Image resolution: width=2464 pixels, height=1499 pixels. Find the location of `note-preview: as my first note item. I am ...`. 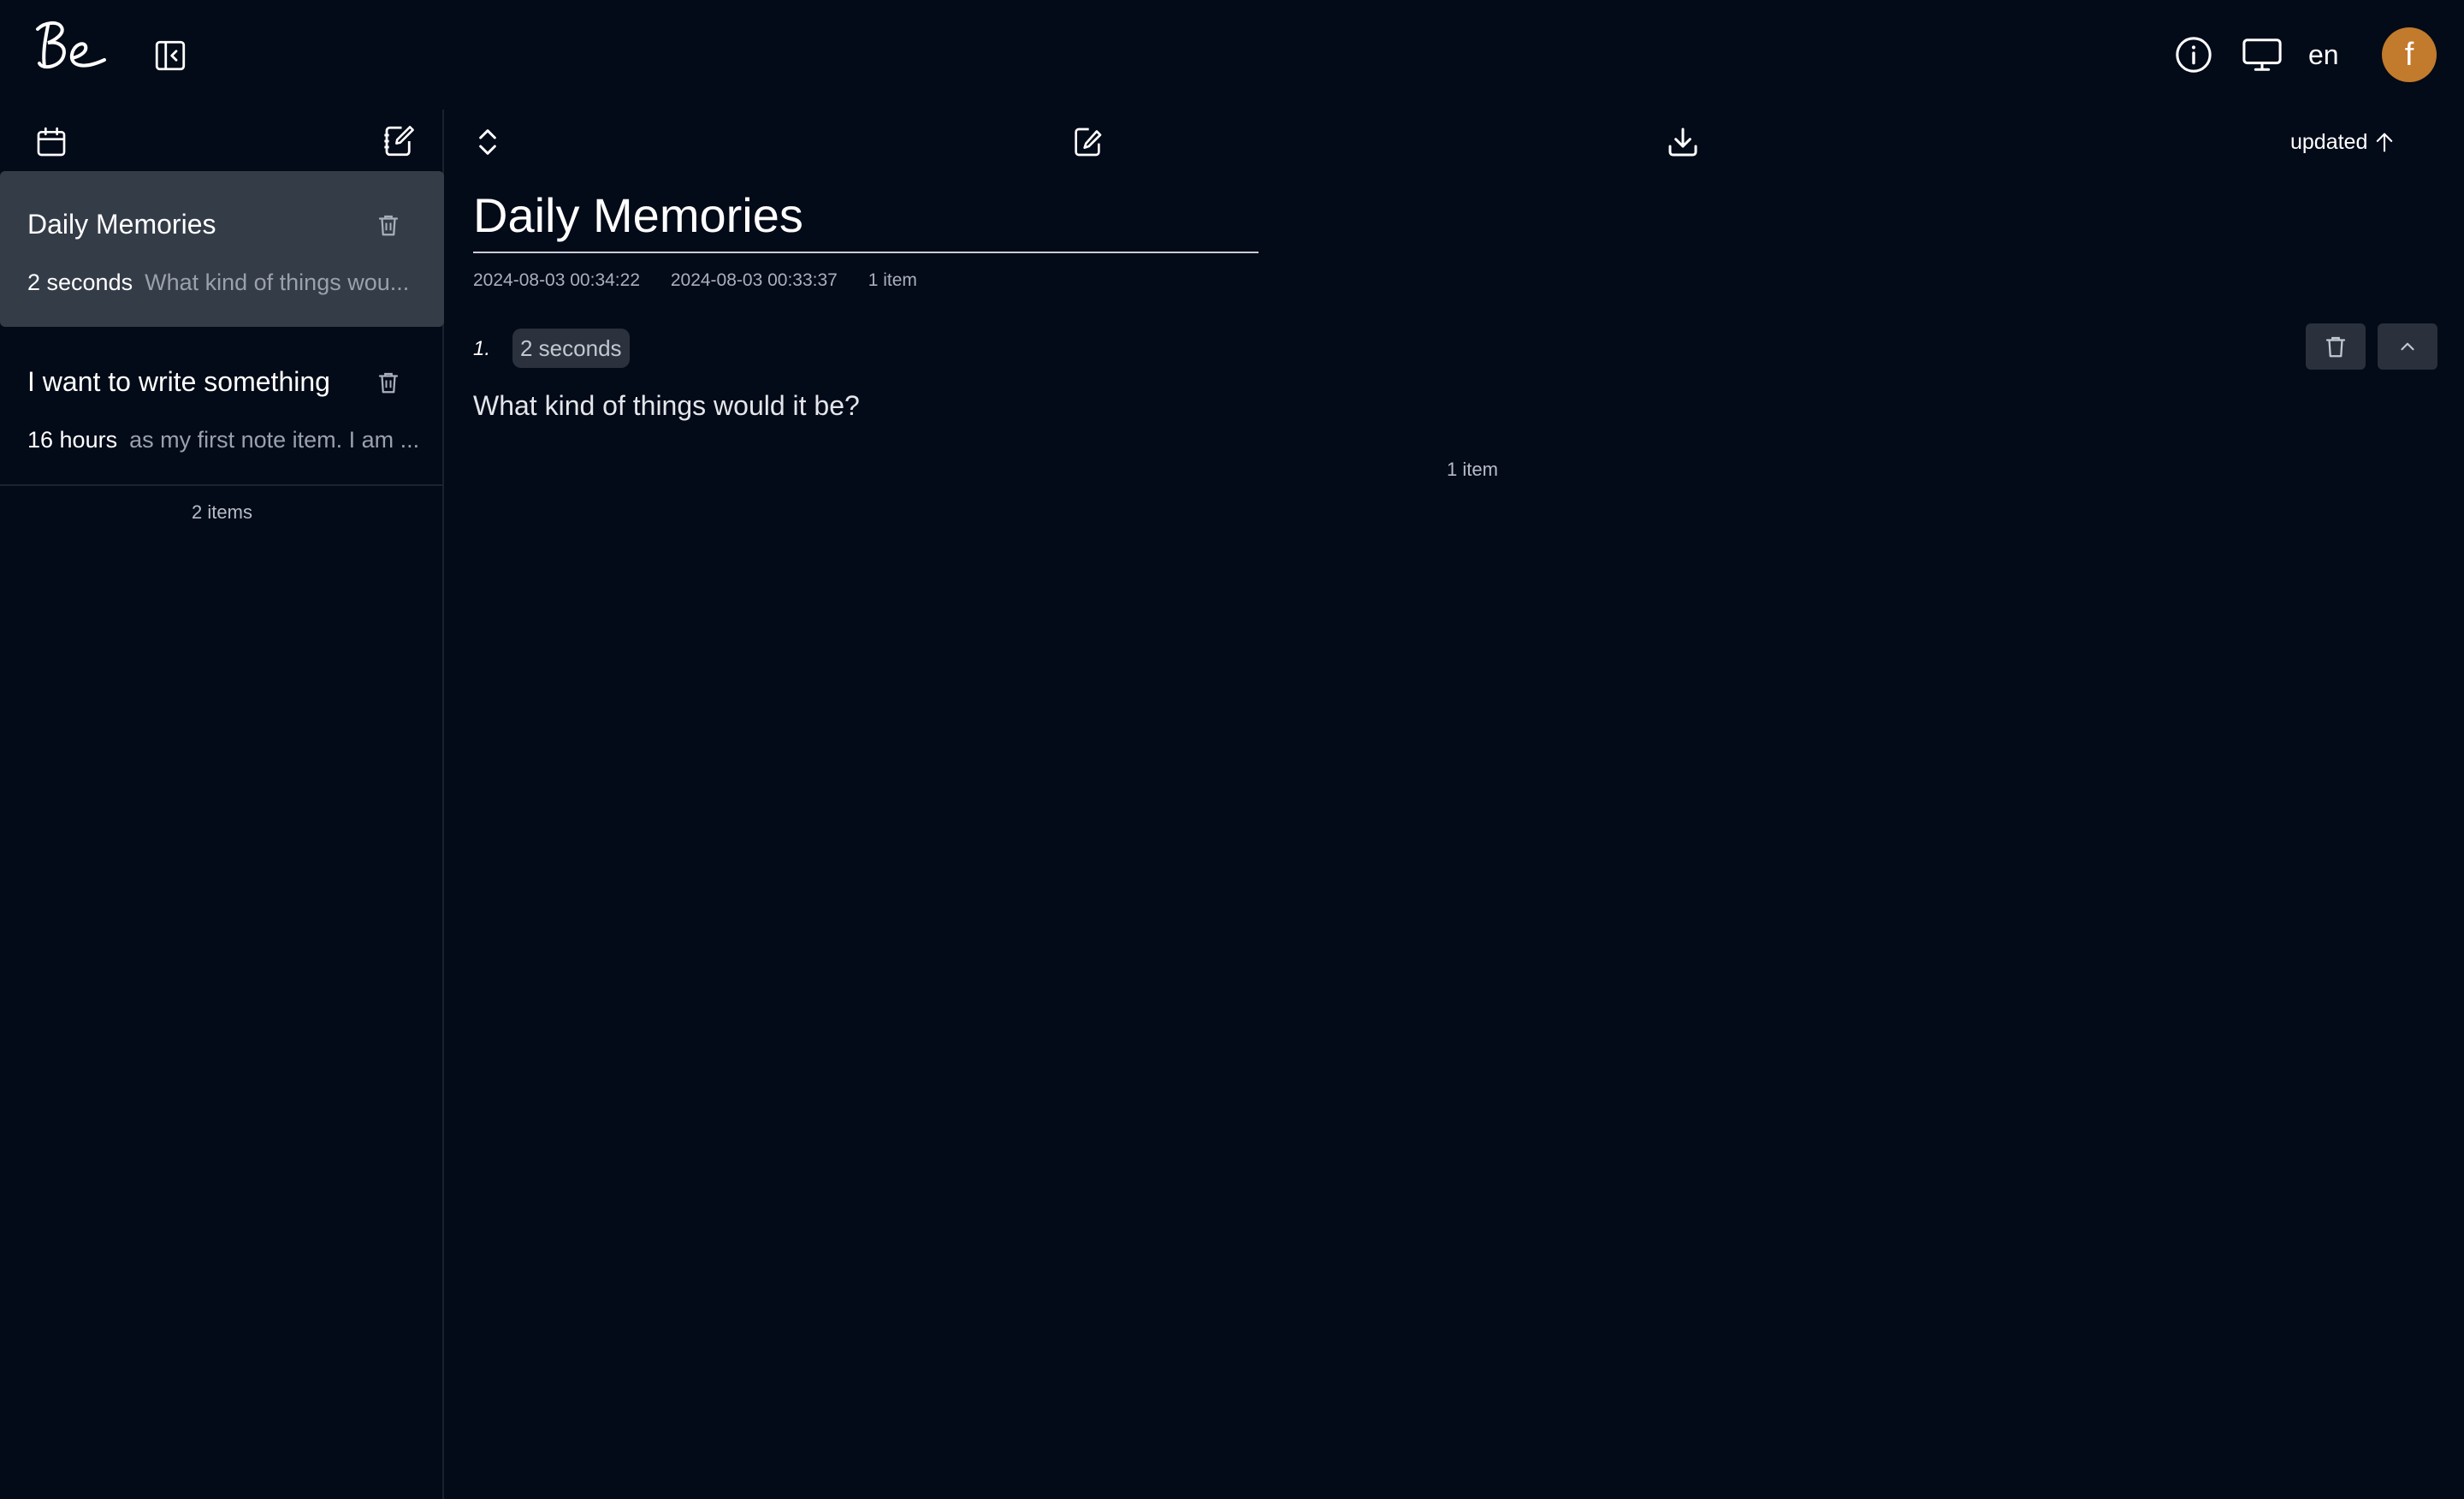

note-preview: as my first note item. I am ... is located at coordinates (274, 440).